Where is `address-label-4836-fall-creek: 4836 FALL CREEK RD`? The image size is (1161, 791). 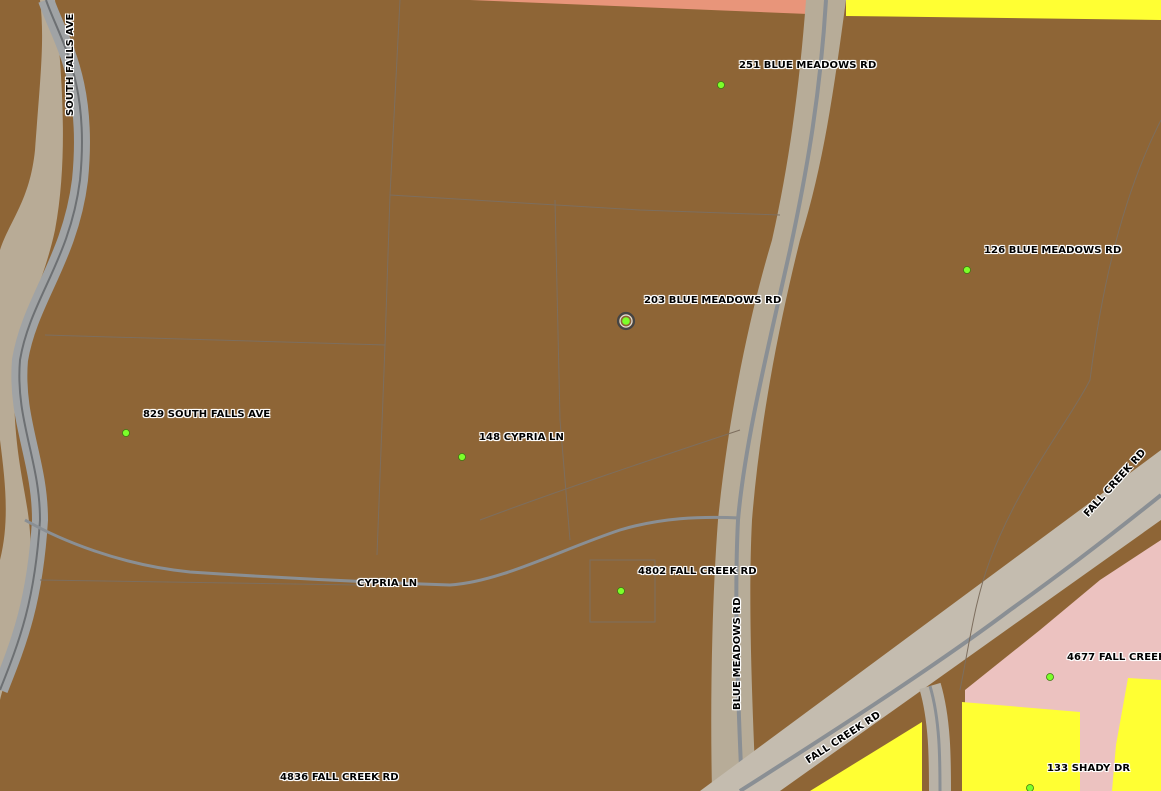
address-label-4836-fall-creek: 4836 FALL CREEK RD is located at coordinates (339, 778).